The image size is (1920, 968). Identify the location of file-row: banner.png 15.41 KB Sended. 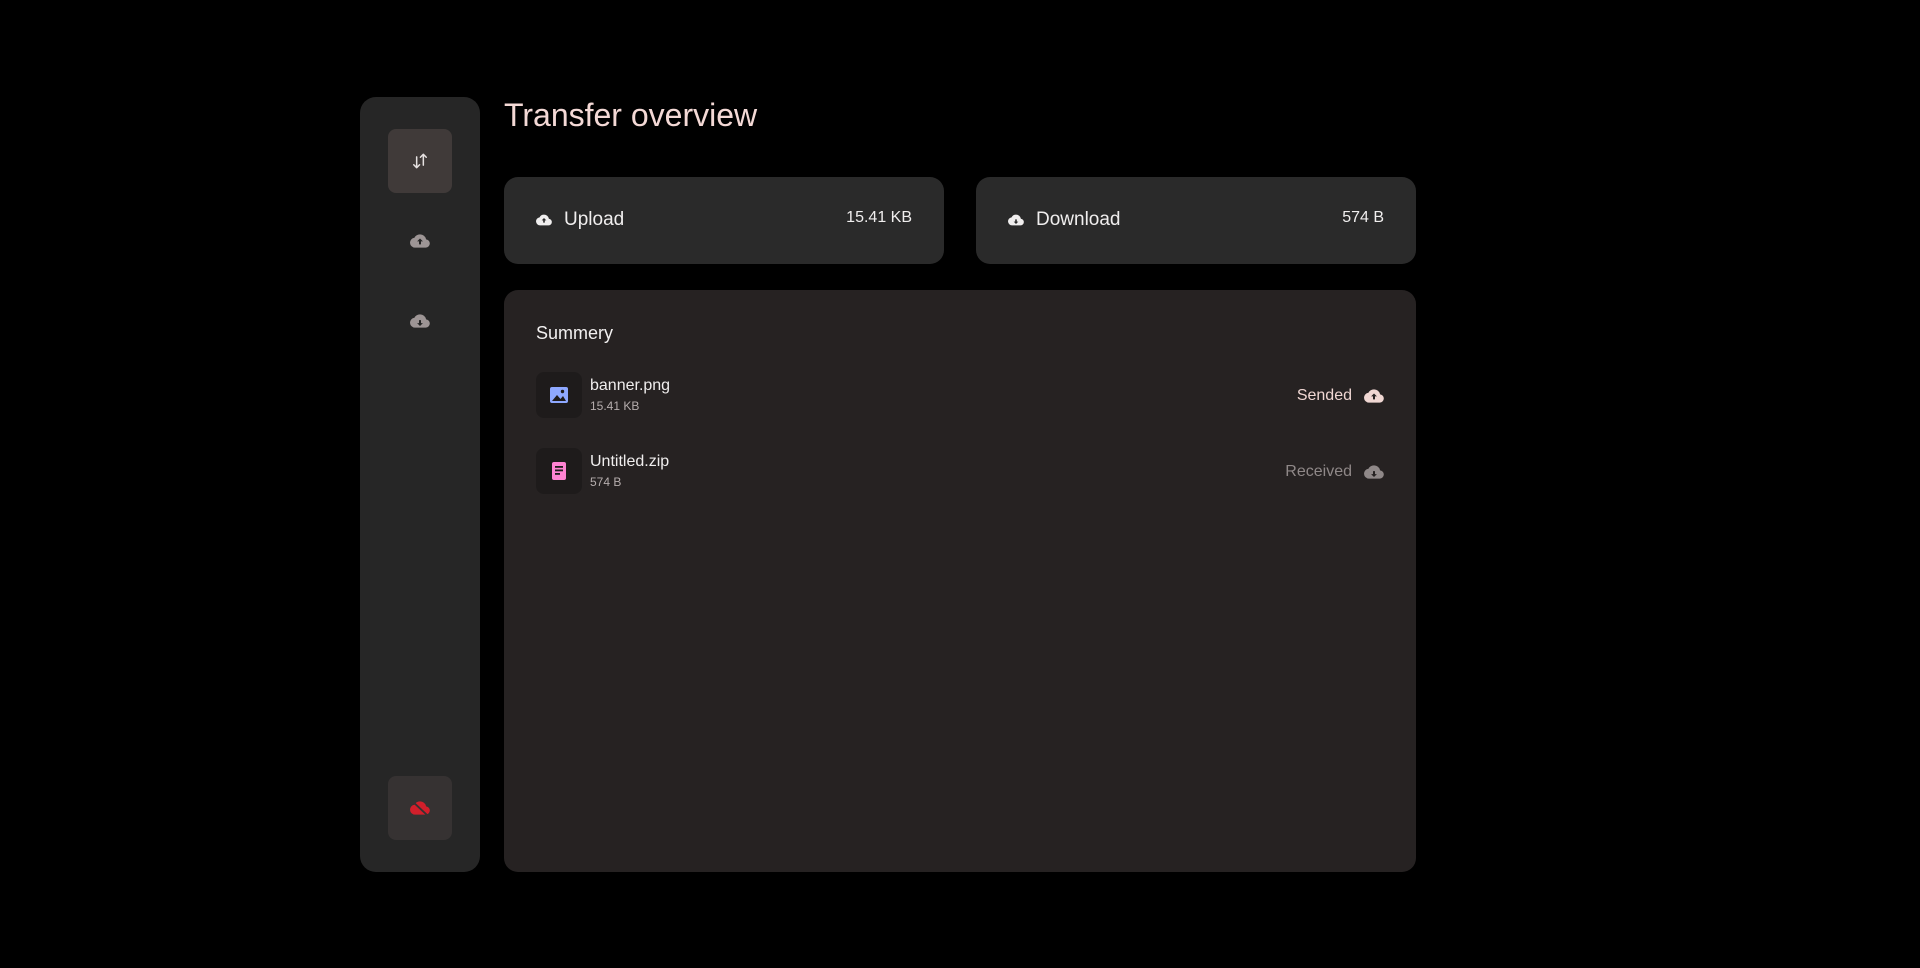
(960, 395).